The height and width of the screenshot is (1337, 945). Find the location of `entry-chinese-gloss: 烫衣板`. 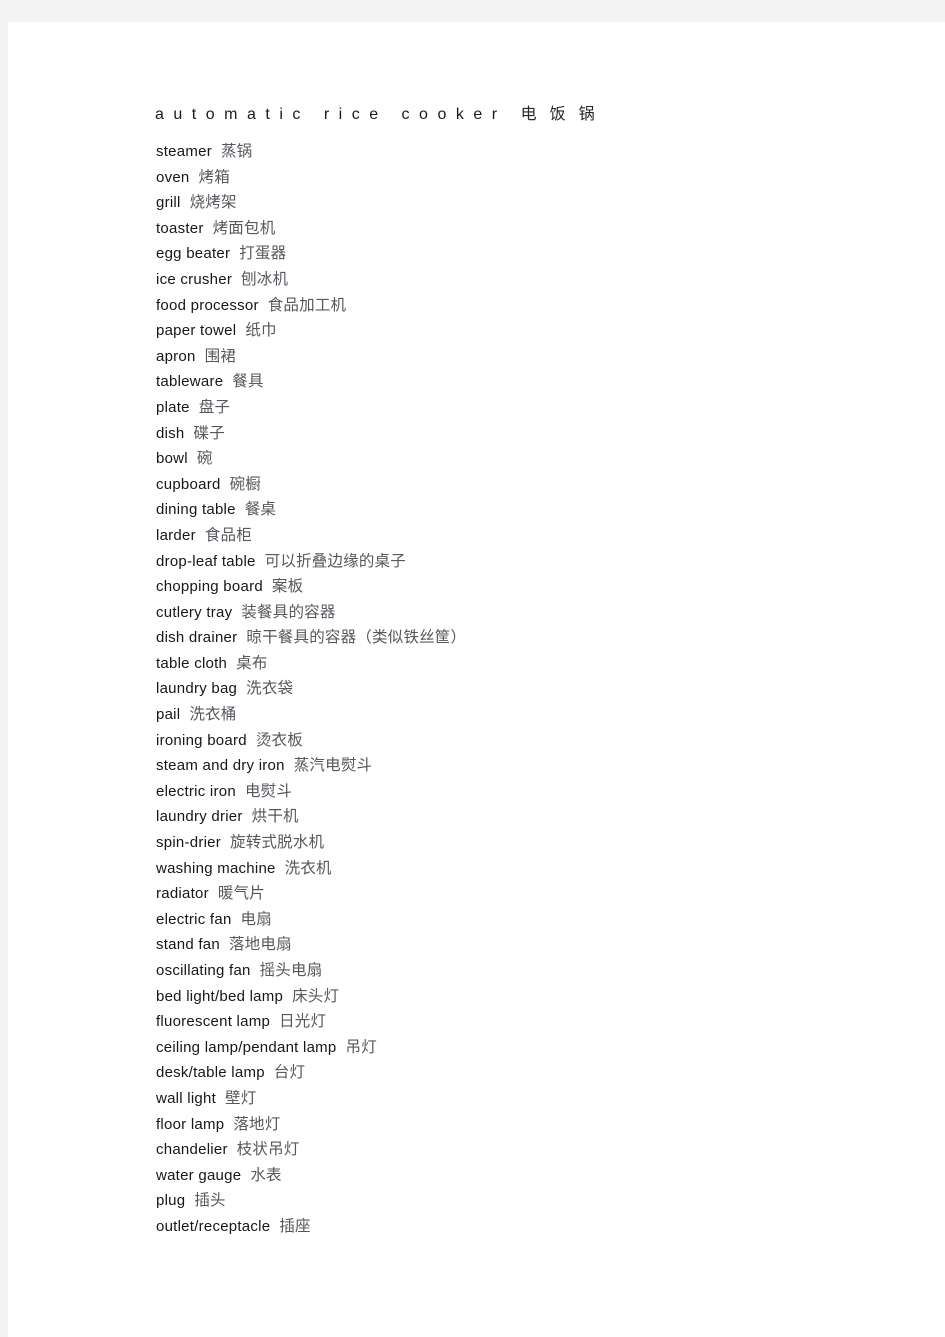

entry-chinese-gloss: 烫衣板 is located at coordinates (279, 739).